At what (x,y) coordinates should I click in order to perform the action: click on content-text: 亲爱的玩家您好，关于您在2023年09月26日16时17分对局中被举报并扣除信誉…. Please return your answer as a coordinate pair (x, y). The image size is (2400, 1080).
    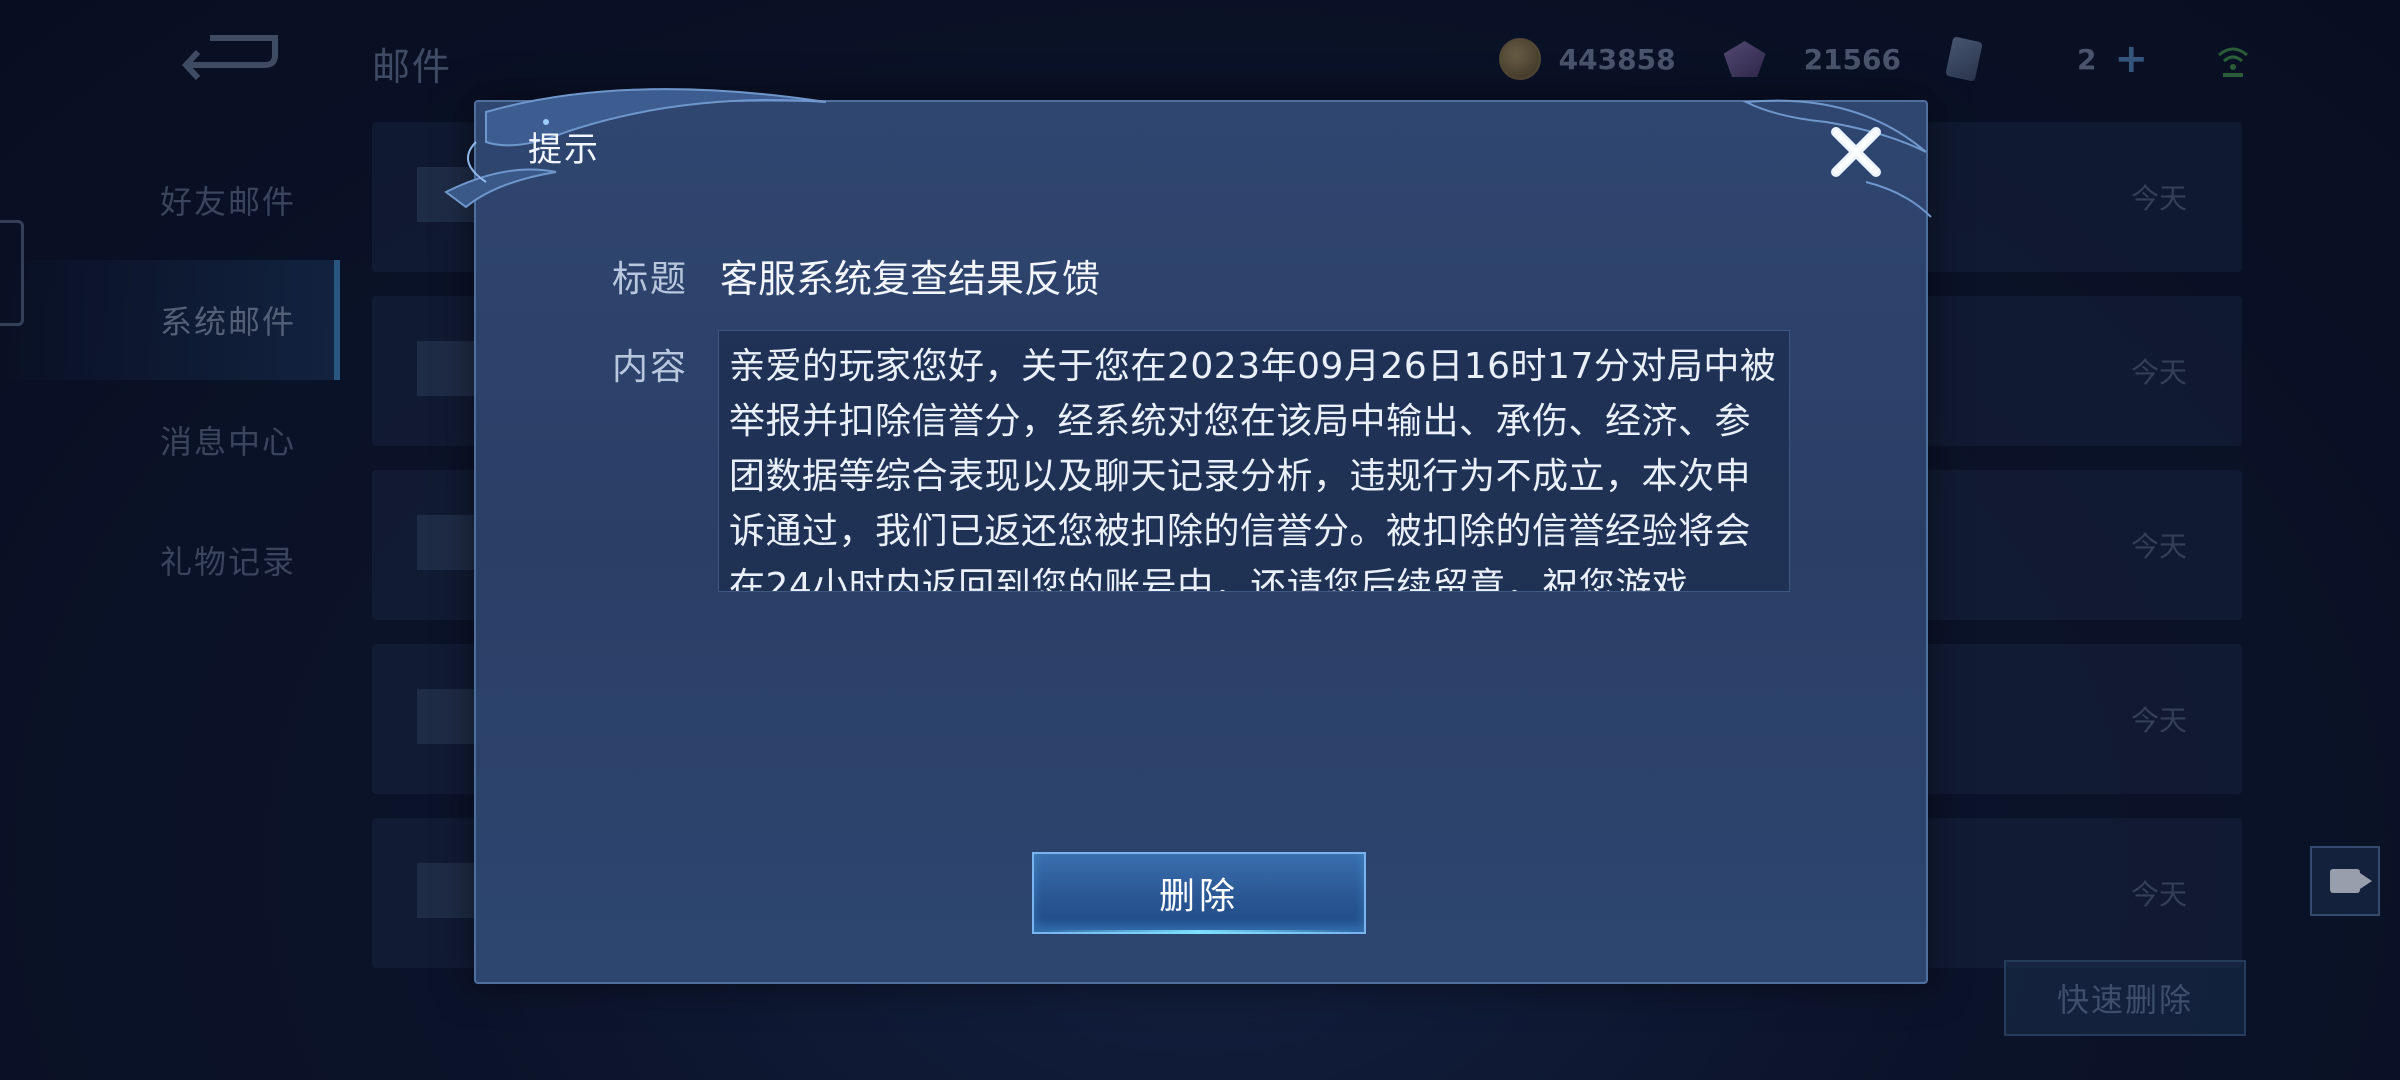
    Looking at the image, I should click on (1253, 469).